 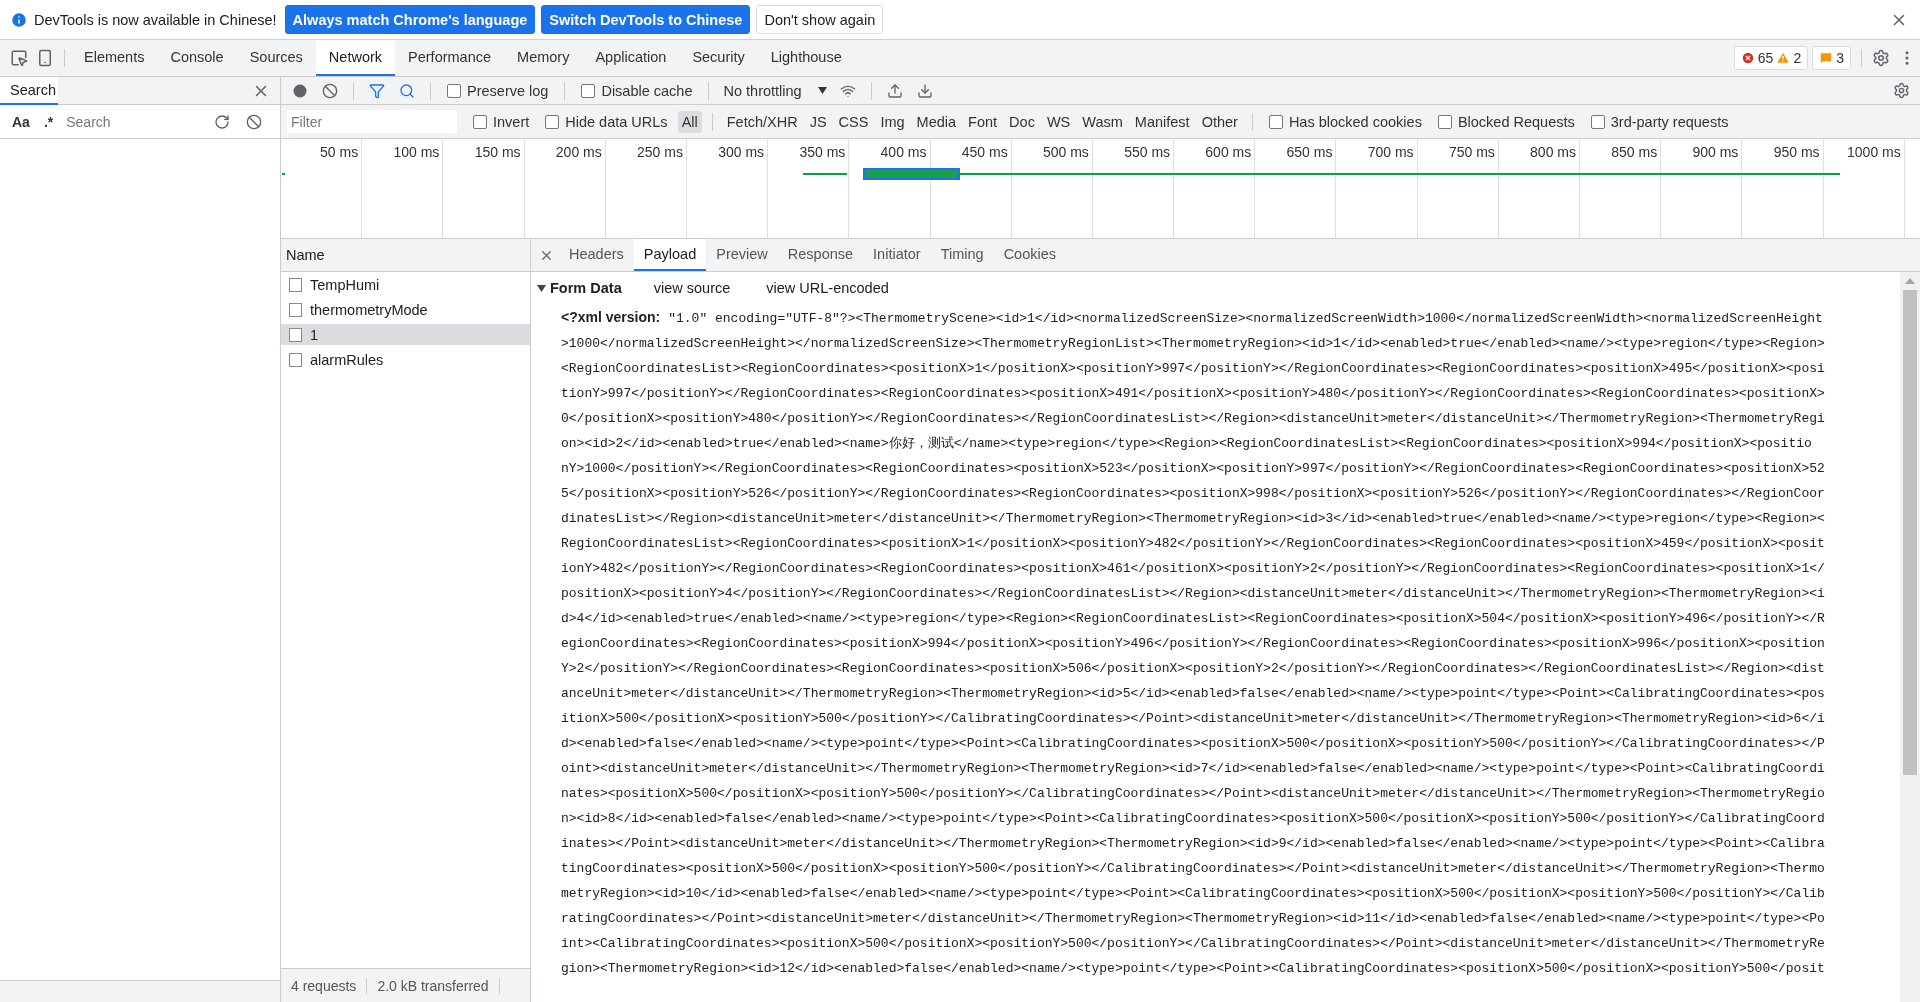 I want to click on checkbox-label: Has blocked cookies, so click(x=1355, y=121).